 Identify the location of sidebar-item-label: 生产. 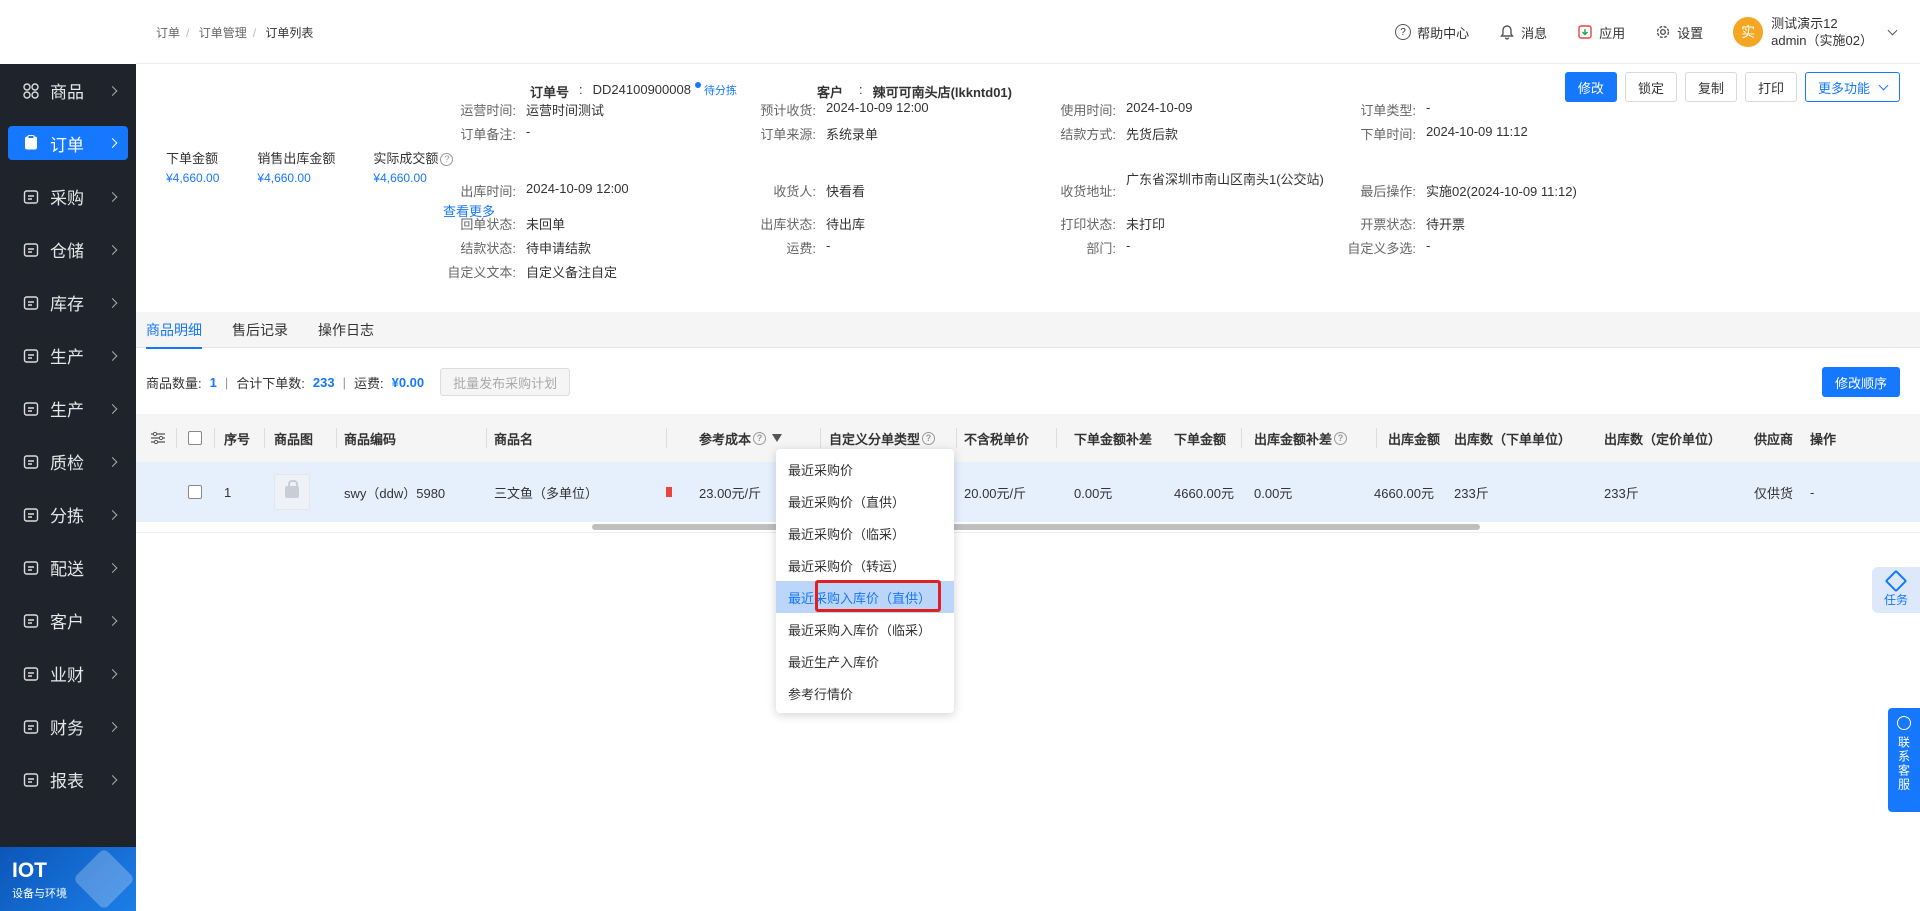
(67, 410).